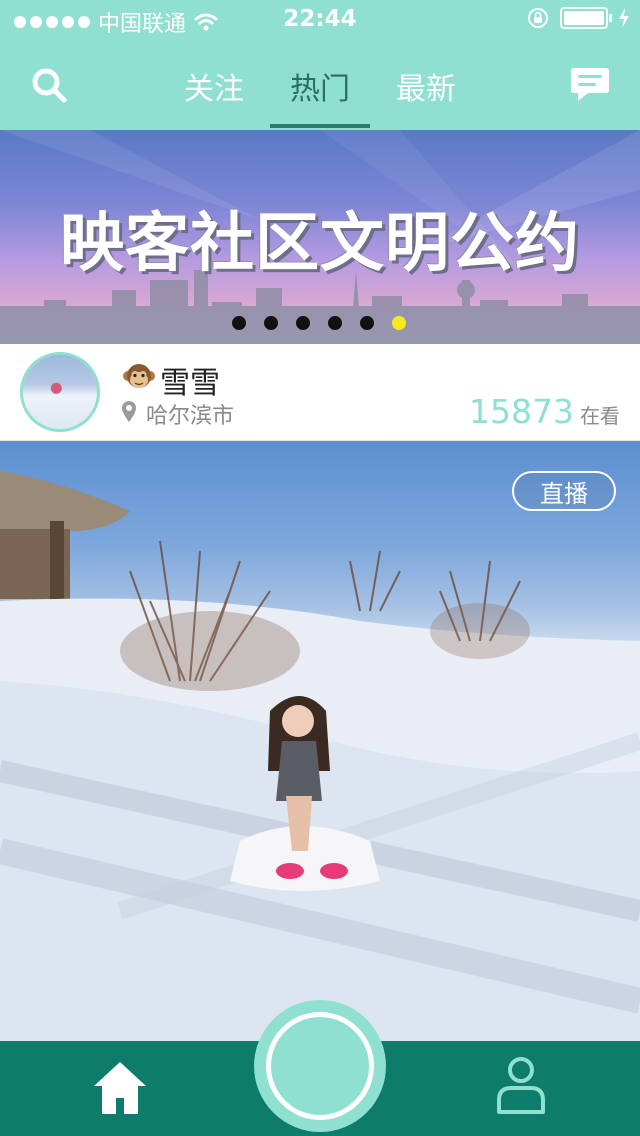 This screenshot has height=1136, width=640. I want to click on viewer-count: 15873, so click(521, 411).